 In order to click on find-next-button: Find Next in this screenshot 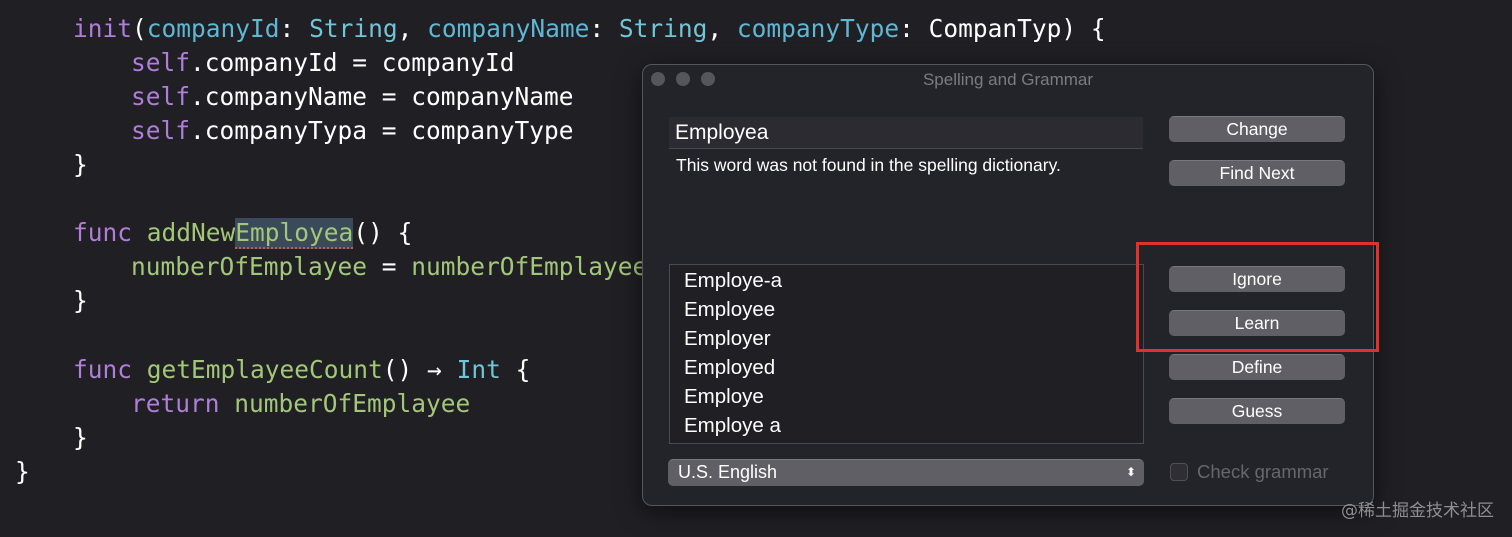, I will do `click(1257, 173)`.